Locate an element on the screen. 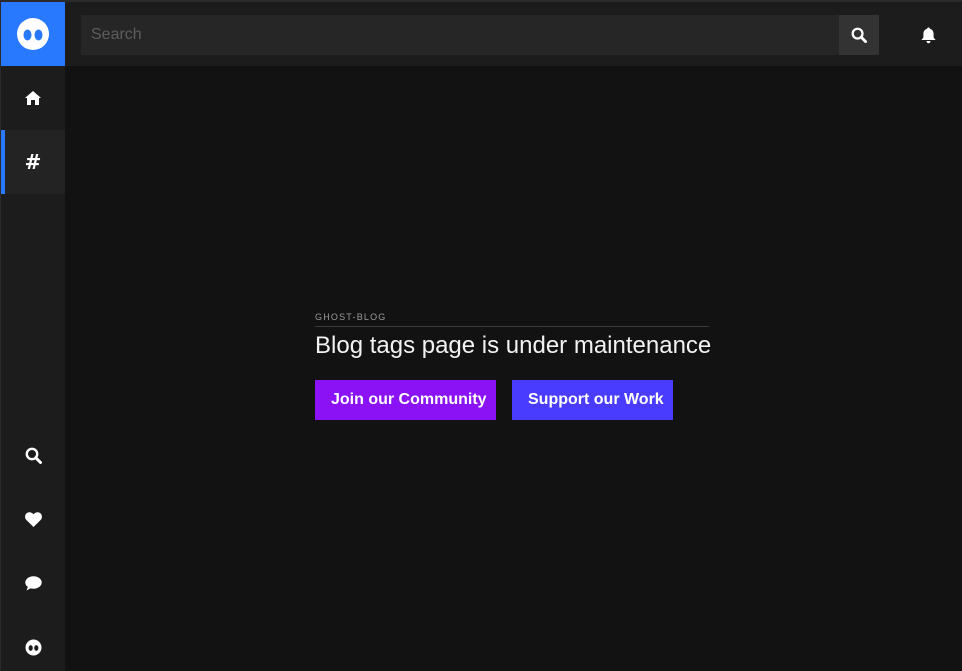 The image size is (962, 671). sidebar-item-home is located at coordinates (33, 98).